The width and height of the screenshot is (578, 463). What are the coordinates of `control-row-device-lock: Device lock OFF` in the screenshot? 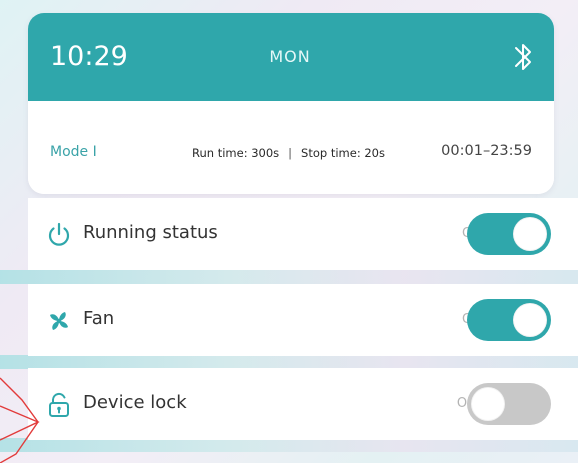 It's located at (303, 404).